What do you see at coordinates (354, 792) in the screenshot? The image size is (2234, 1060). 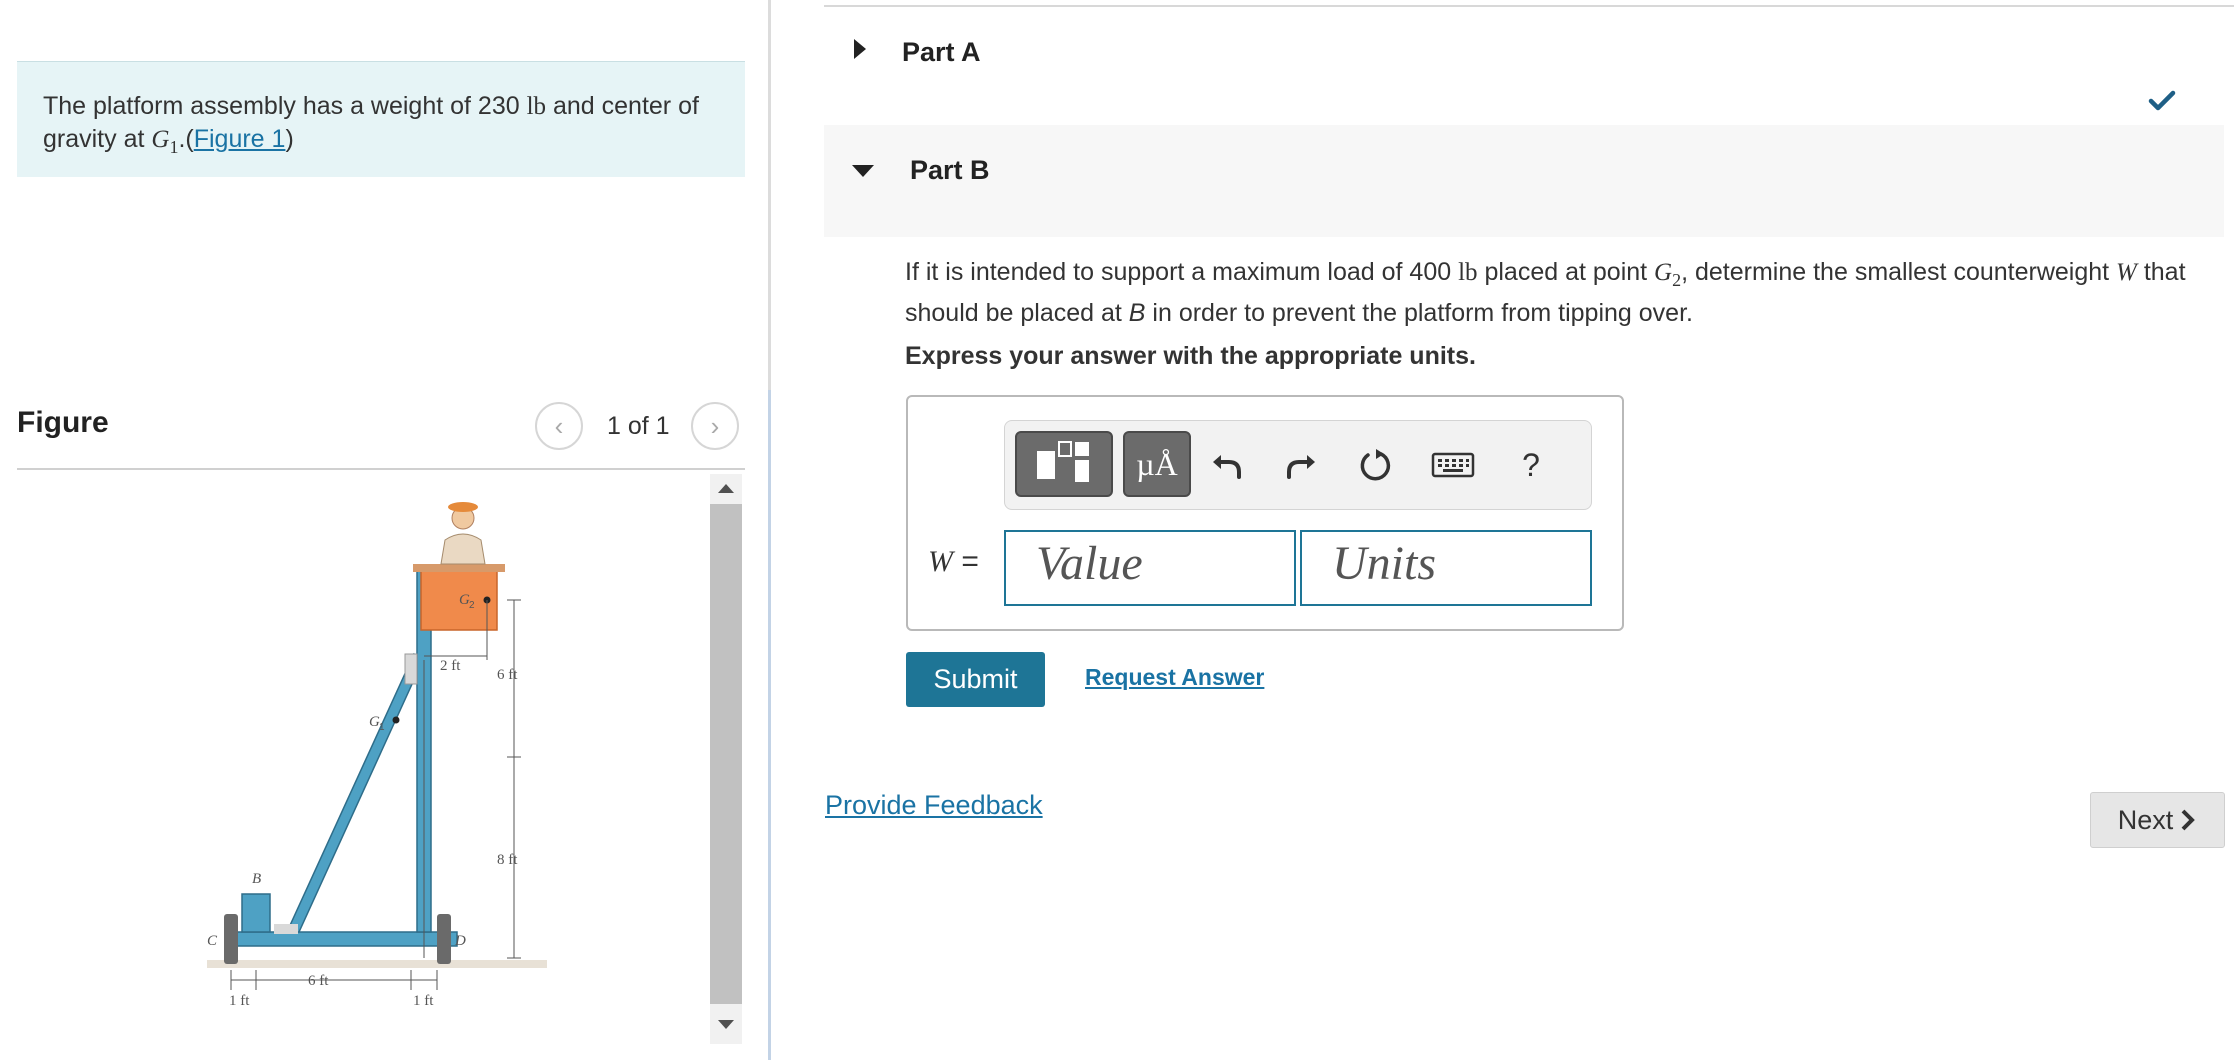 I see `diagonal-strut` at bounding box center [354, 792].